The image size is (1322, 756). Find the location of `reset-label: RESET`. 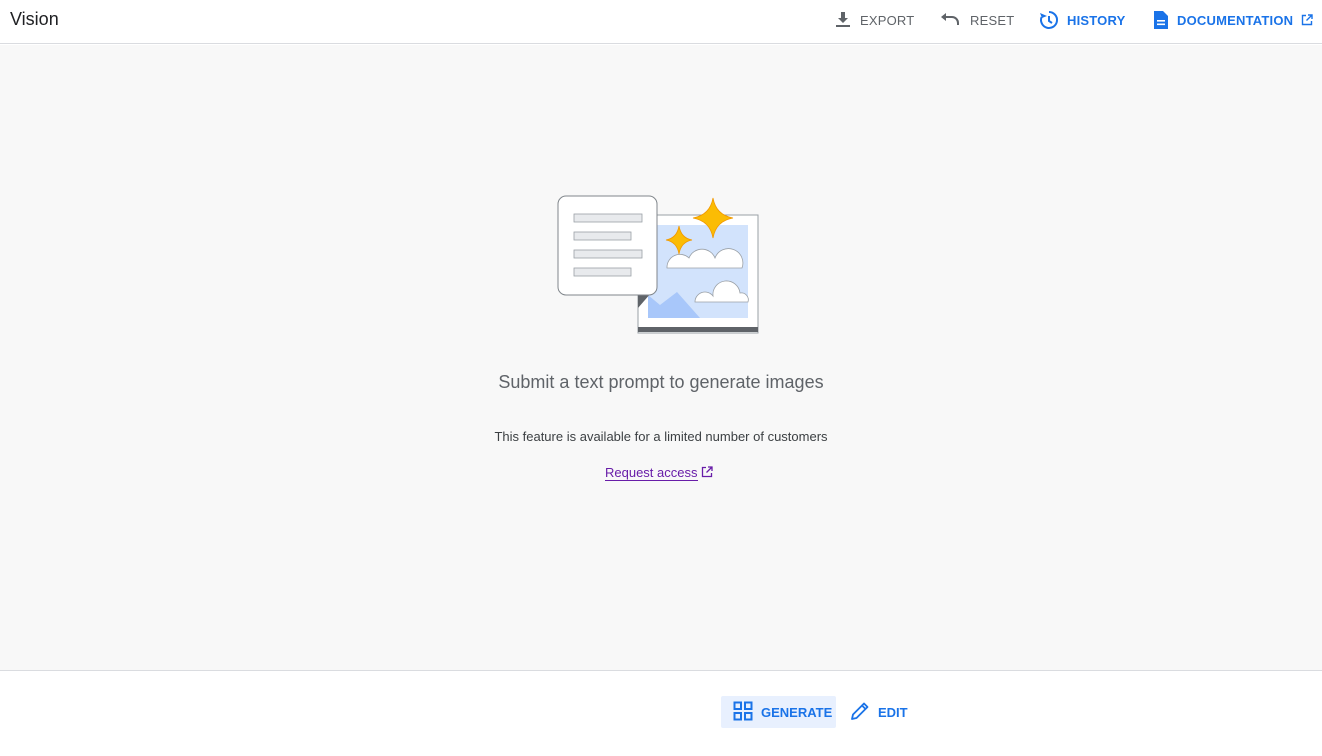

reset-label: RESET is located at coordinates (992, 20).